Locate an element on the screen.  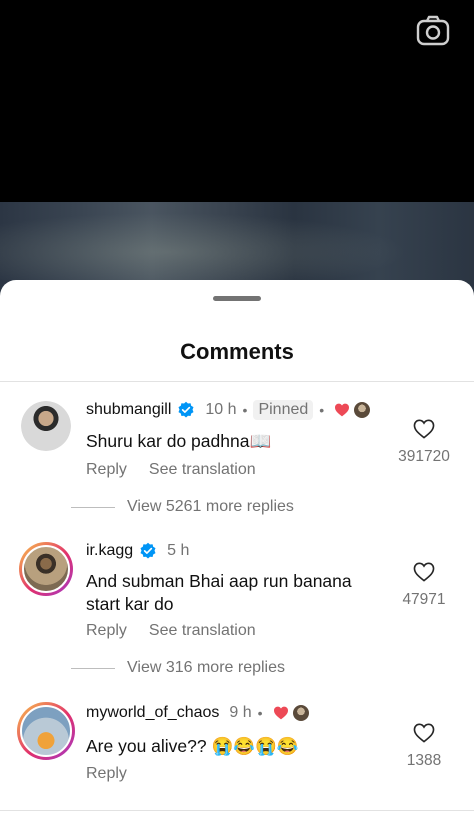
comment-time: 9 h is located at coordinates (240, 712).